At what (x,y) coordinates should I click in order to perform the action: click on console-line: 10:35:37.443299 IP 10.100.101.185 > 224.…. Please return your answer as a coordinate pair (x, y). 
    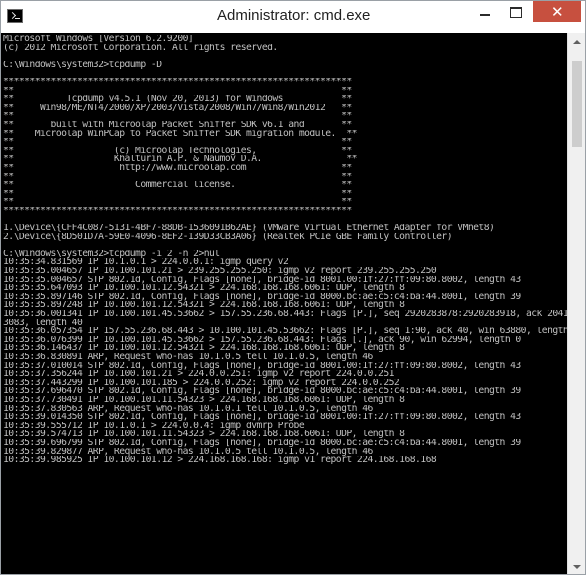
    Looking at the image, I should click on (201, 383).